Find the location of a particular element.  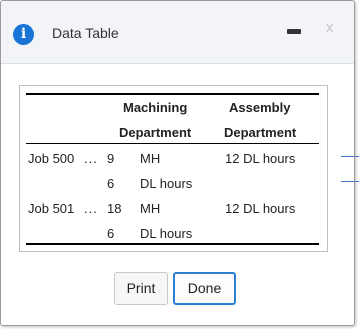

table-header-rule is located at coordinates (172, 143).